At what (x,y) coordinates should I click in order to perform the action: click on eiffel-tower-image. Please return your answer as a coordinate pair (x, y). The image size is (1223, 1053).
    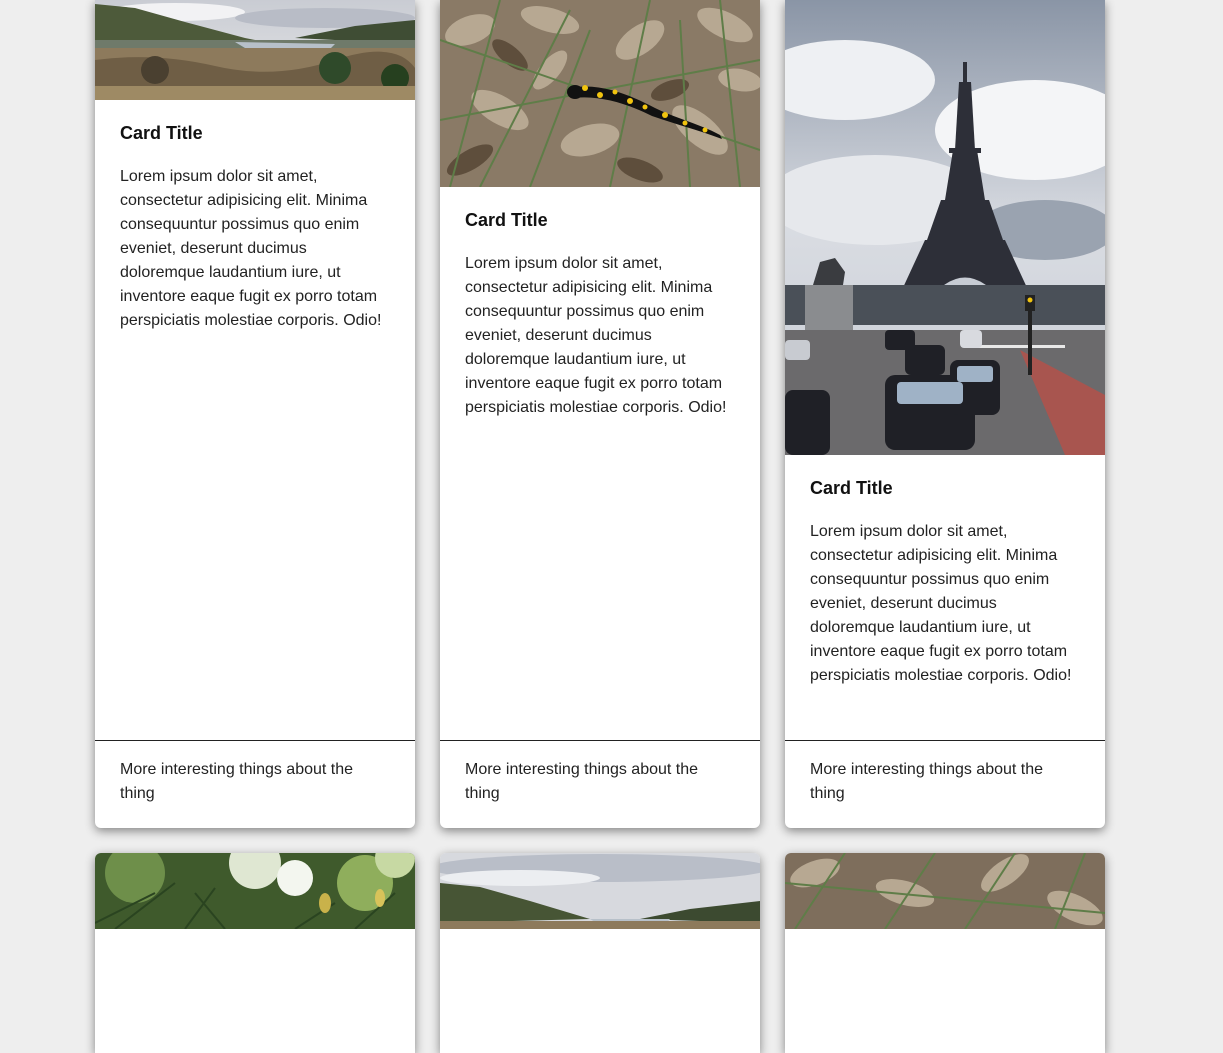
    Looking at the image, I should click on (945, 227).